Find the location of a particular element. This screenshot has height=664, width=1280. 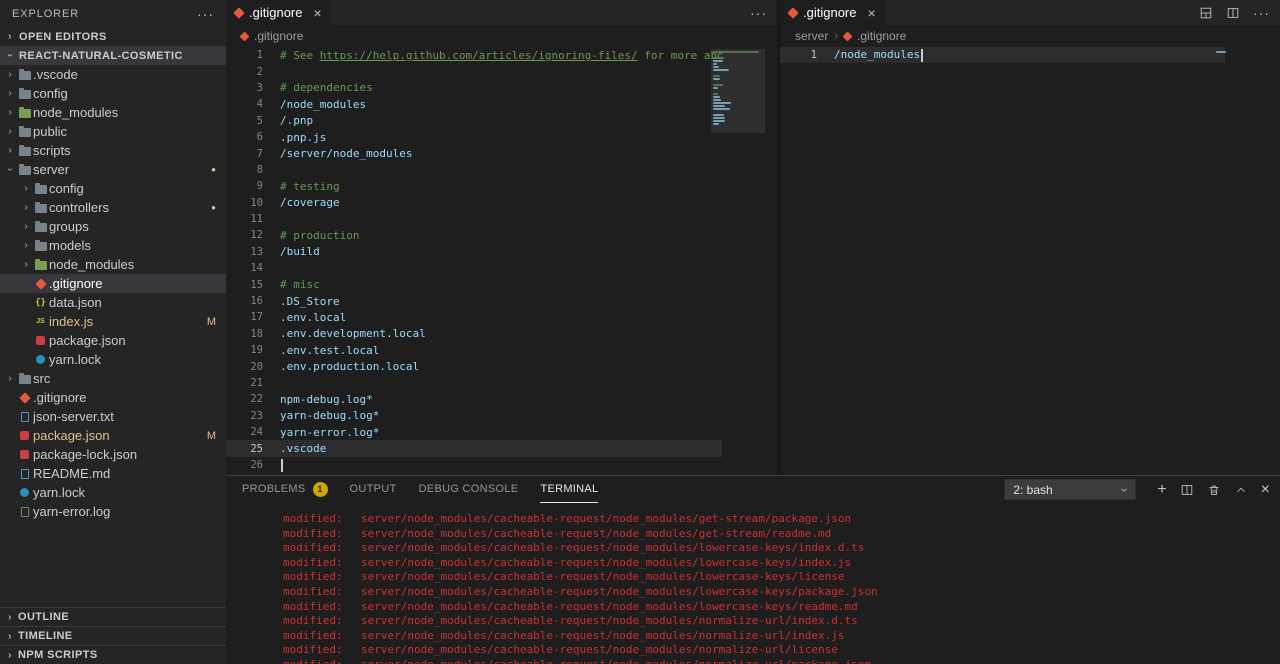

code-line-19: 19 .env.test.local is located at coordinates (474, 350).